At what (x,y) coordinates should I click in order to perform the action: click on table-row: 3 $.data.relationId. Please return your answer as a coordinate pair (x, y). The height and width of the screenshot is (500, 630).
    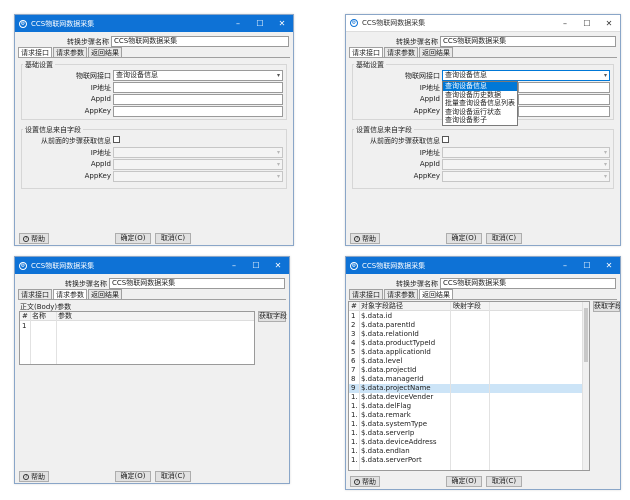
    Looking at the image, I should click on (469, 334).